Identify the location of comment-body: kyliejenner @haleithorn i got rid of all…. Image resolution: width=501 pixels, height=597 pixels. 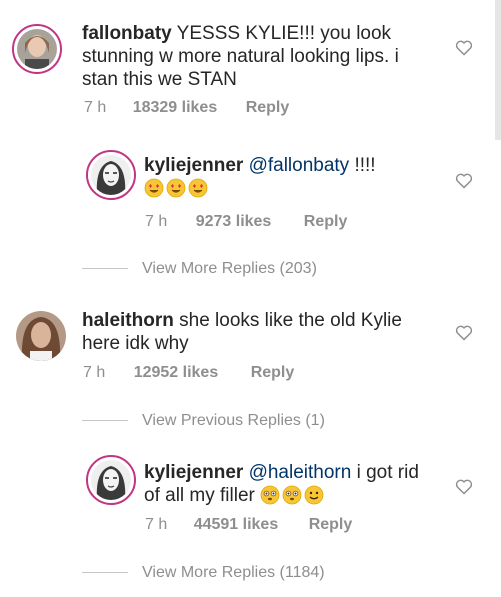
(289, 484).